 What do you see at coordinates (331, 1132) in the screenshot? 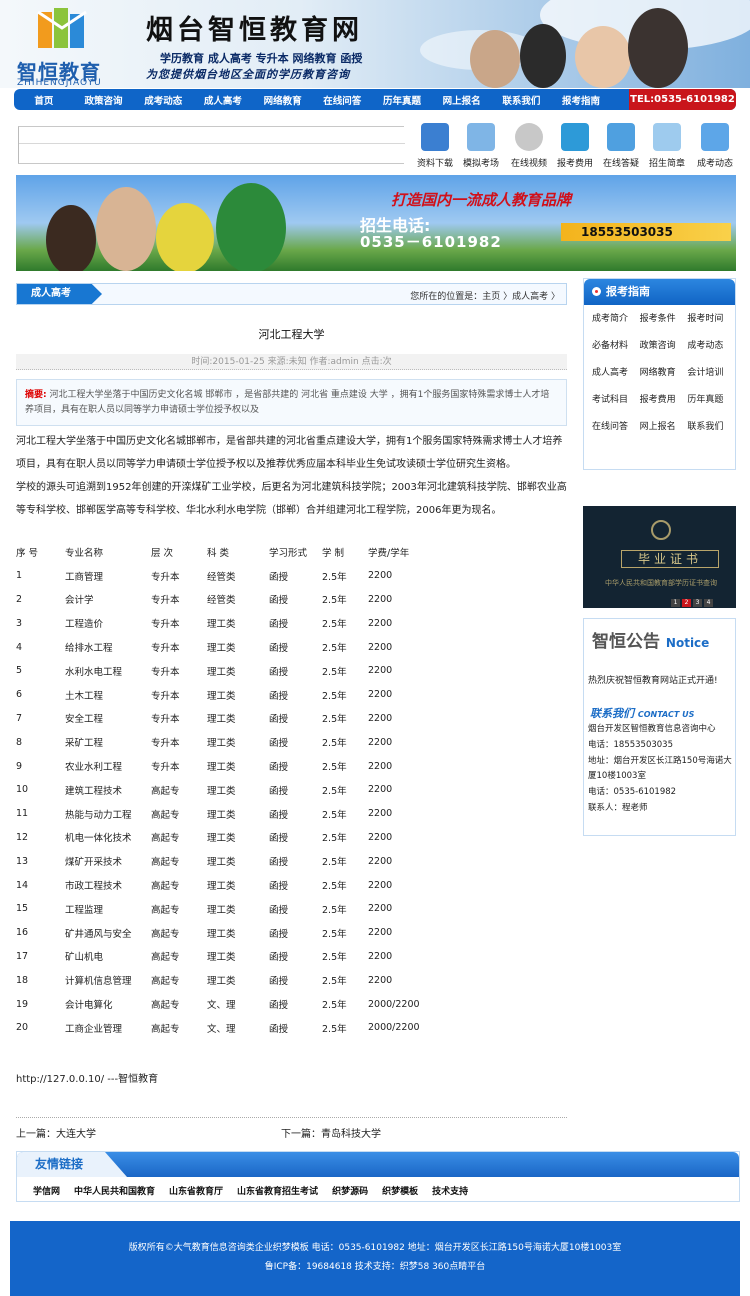
I see `next-article-link: 下一篇：青岛科技大学` at bounding box center [331, 1132].